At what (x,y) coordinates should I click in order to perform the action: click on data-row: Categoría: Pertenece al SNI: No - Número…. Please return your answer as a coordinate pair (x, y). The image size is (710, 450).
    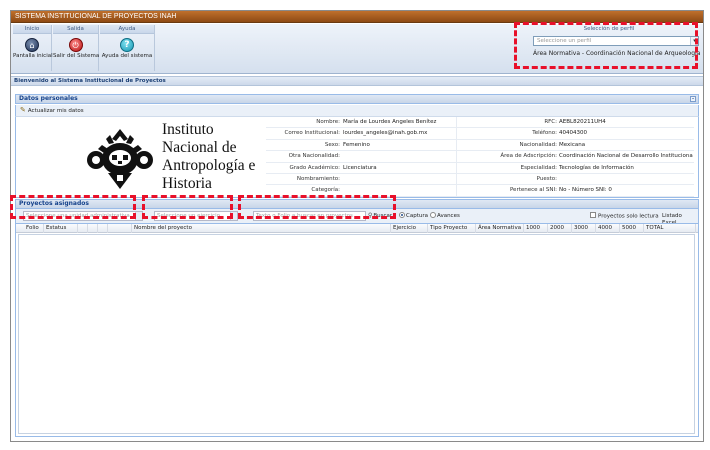
    Looking at the image, I should click on (480, 191).